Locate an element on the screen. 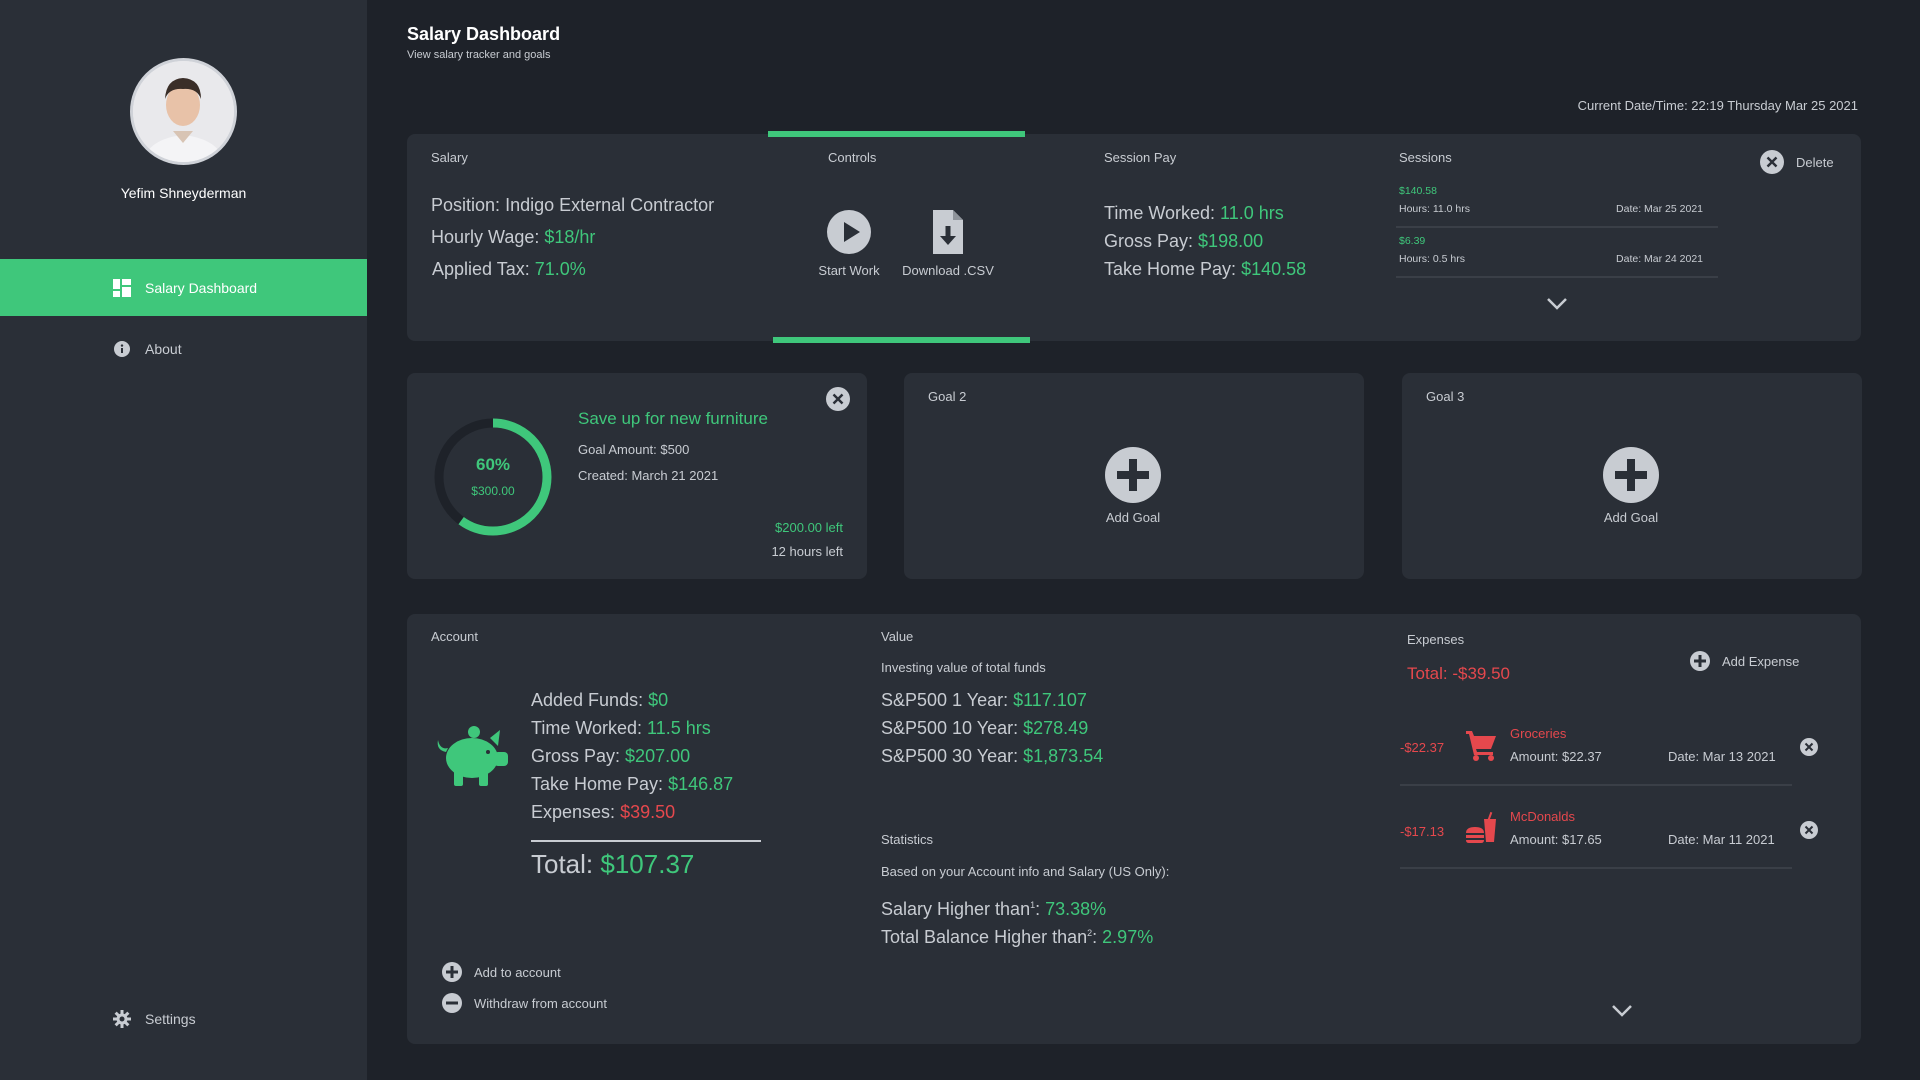 The width and height of the screenshot is (1920, 1080). piggy-bank-icon is located at coordinates (472, 756).